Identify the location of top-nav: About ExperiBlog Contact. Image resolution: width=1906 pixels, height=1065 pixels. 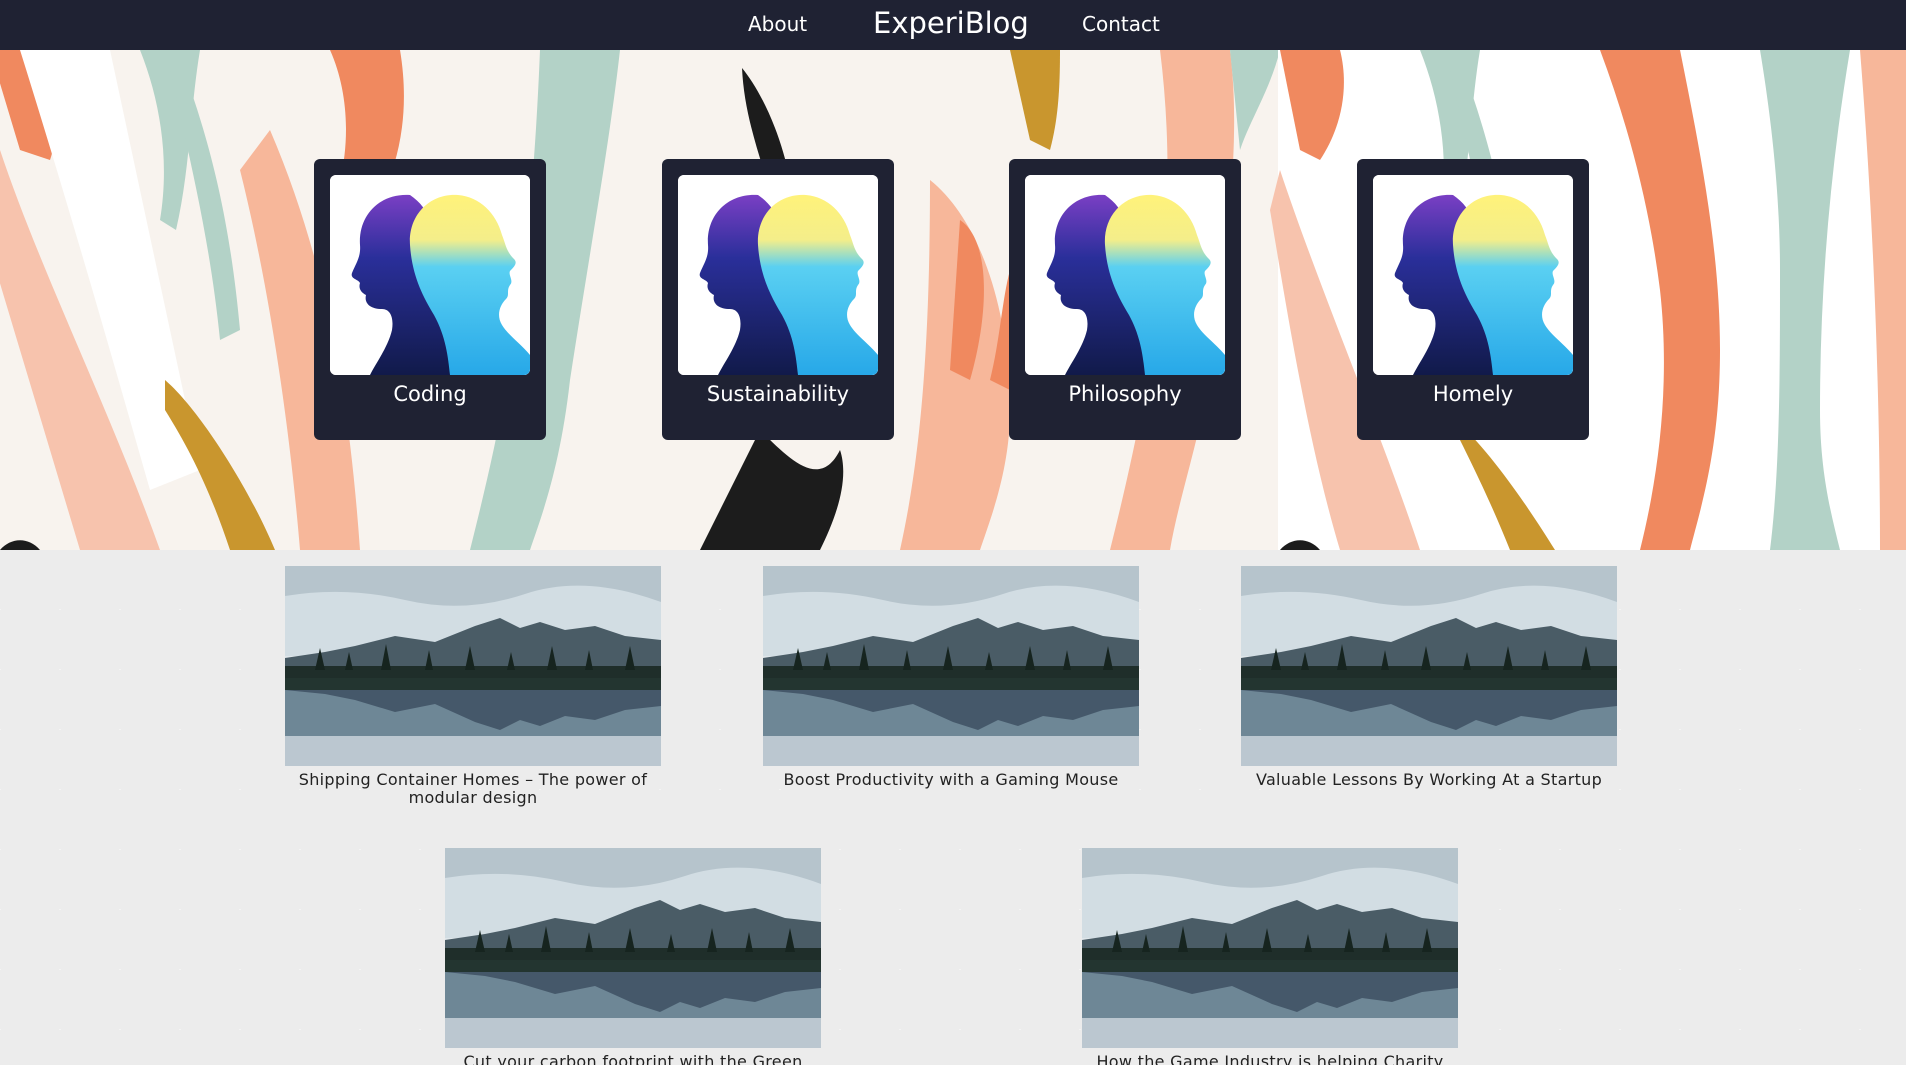
(953, 25).